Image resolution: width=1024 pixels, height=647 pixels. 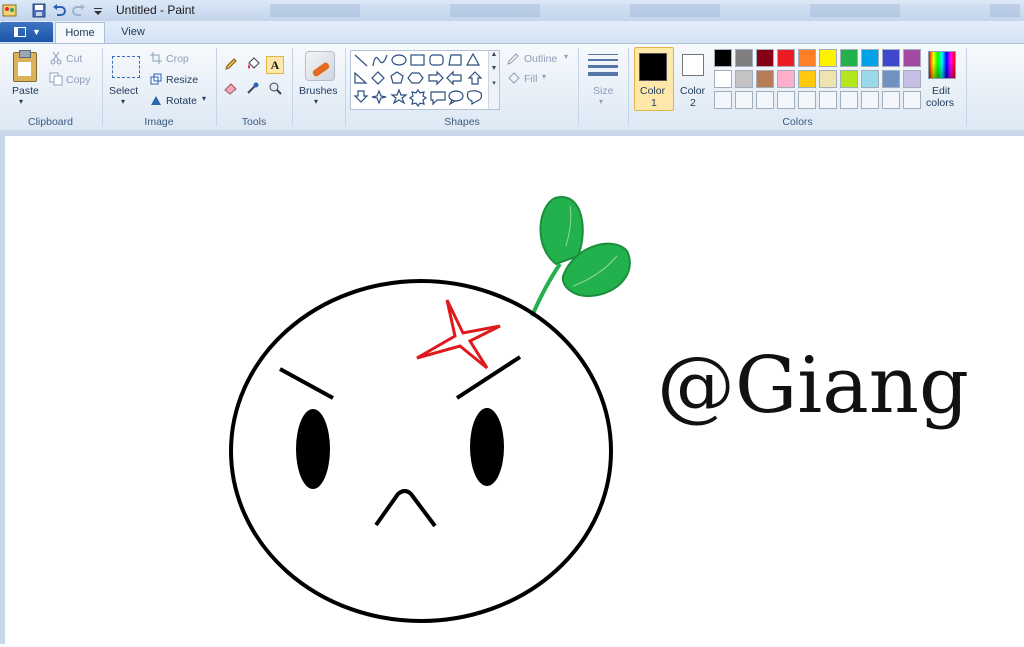 I want to click on resize-button: Resize, so click(x=182, y=80).